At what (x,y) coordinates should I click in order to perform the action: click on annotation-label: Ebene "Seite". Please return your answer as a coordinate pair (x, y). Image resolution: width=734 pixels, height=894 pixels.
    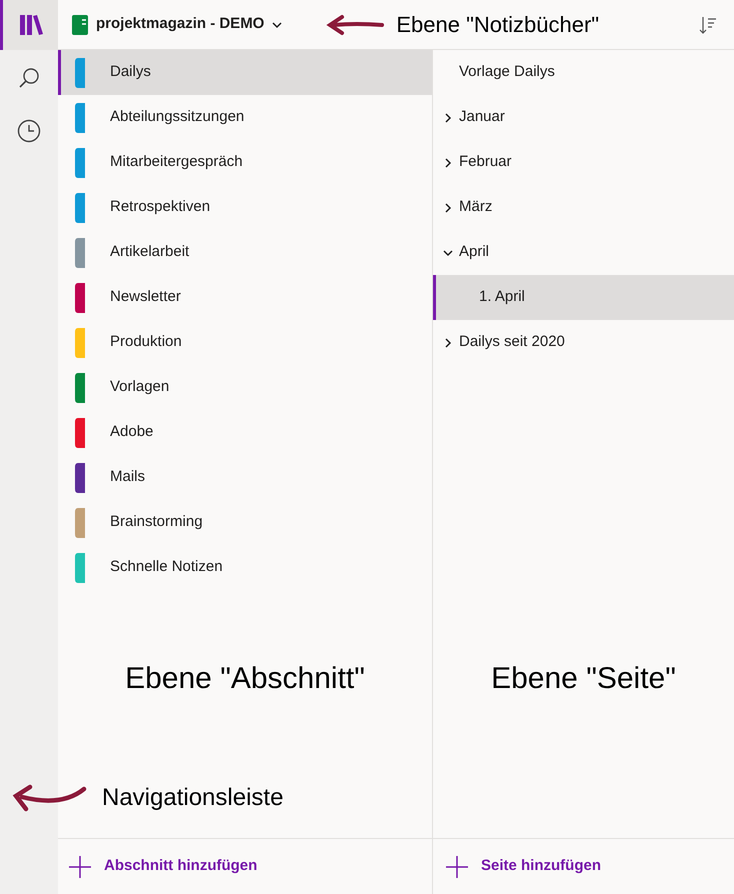
    Looking at the image, I should click on (583, 679).